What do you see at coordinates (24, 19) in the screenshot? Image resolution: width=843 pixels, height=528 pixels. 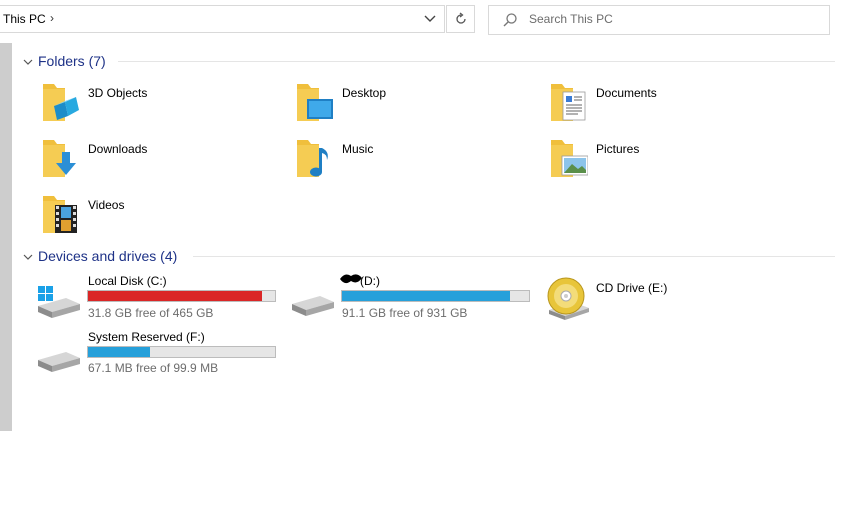 I see `address-path: This PC` at bounding box center [24, 19].